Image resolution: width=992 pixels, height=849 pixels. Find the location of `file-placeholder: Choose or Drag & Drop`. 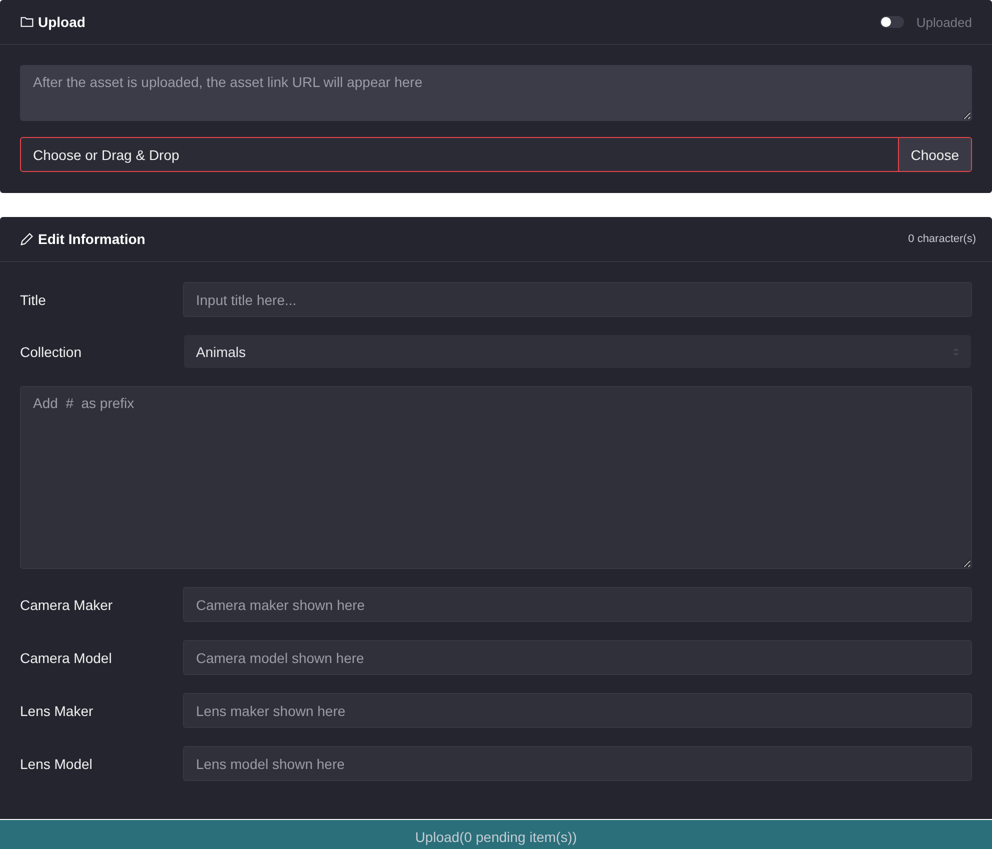

file-placeholder: Choose or Drag & Drop is located at coordinates (106, 155).